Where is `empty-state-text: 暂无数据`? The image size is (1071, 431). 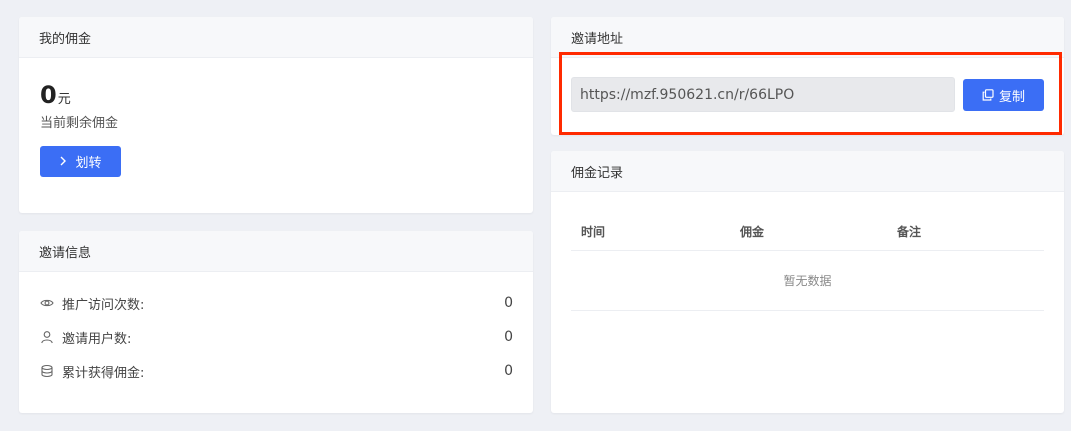 empty-state-text: 暂无数据 is located at coordinates (807, 281).